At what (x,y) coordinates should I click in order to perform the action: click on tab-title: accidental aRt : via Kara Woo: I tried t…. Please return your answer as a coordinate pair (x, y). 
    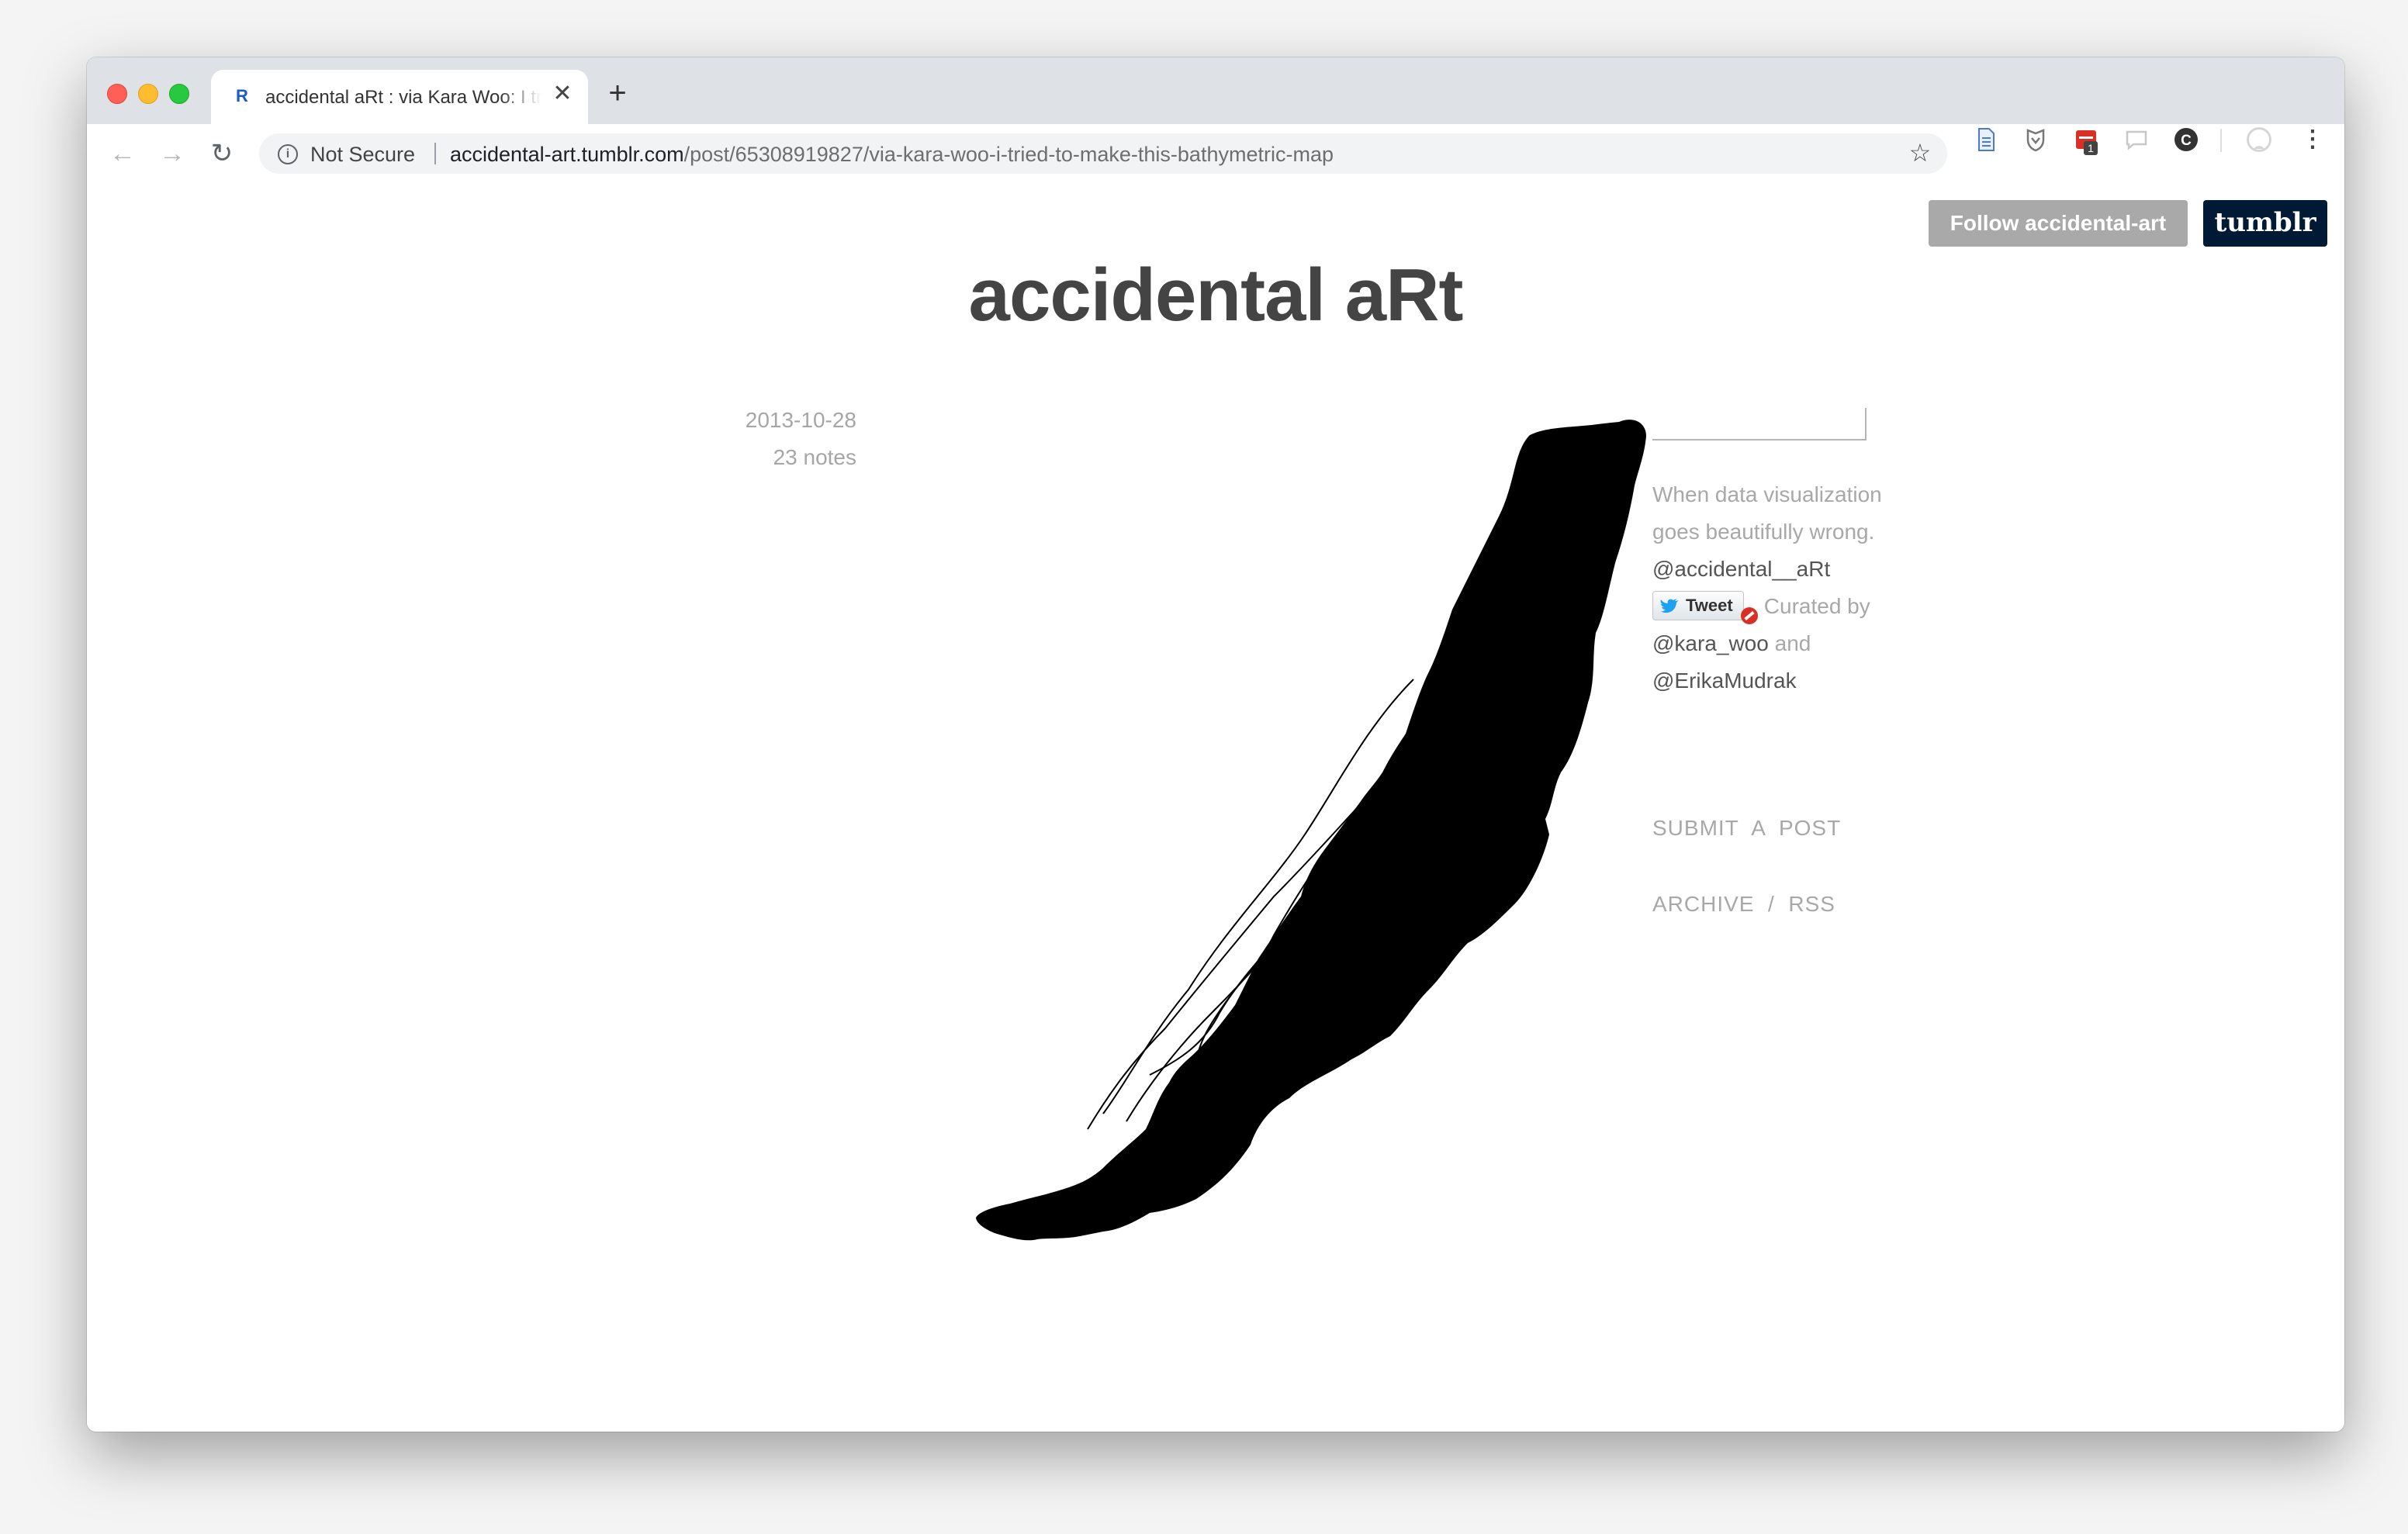
    Looking at the image, I should click on (403, 97).